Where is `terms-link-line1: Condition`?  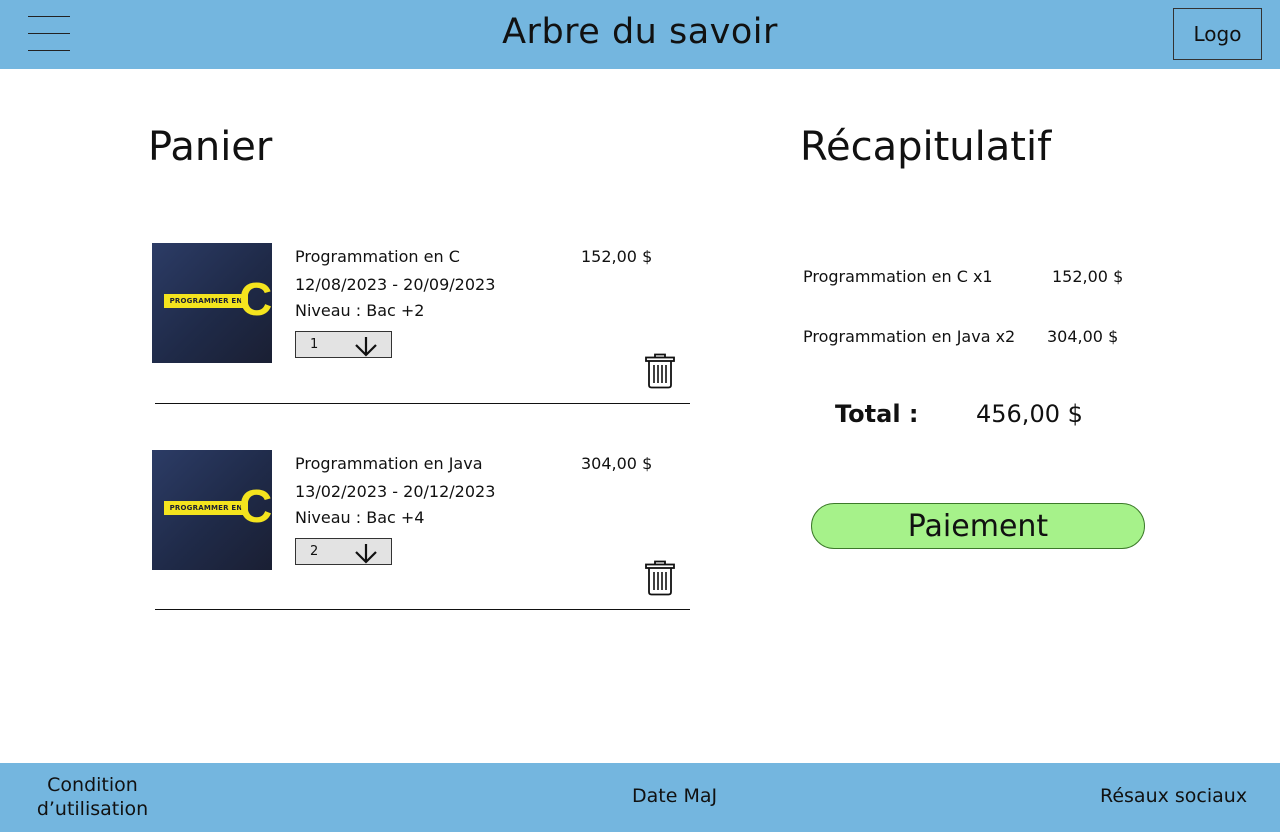
terms-link-line1: Condition is located at coordinates (92, 785).